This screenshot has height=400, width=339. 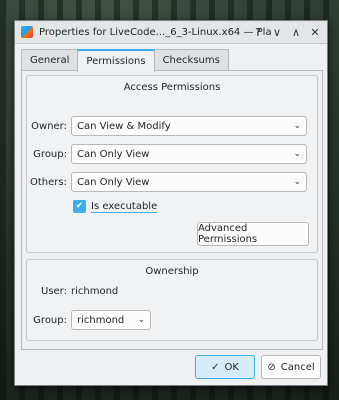 I want to click on others-row: Others: Can Only View ⌄, so click(x=167, y=182).